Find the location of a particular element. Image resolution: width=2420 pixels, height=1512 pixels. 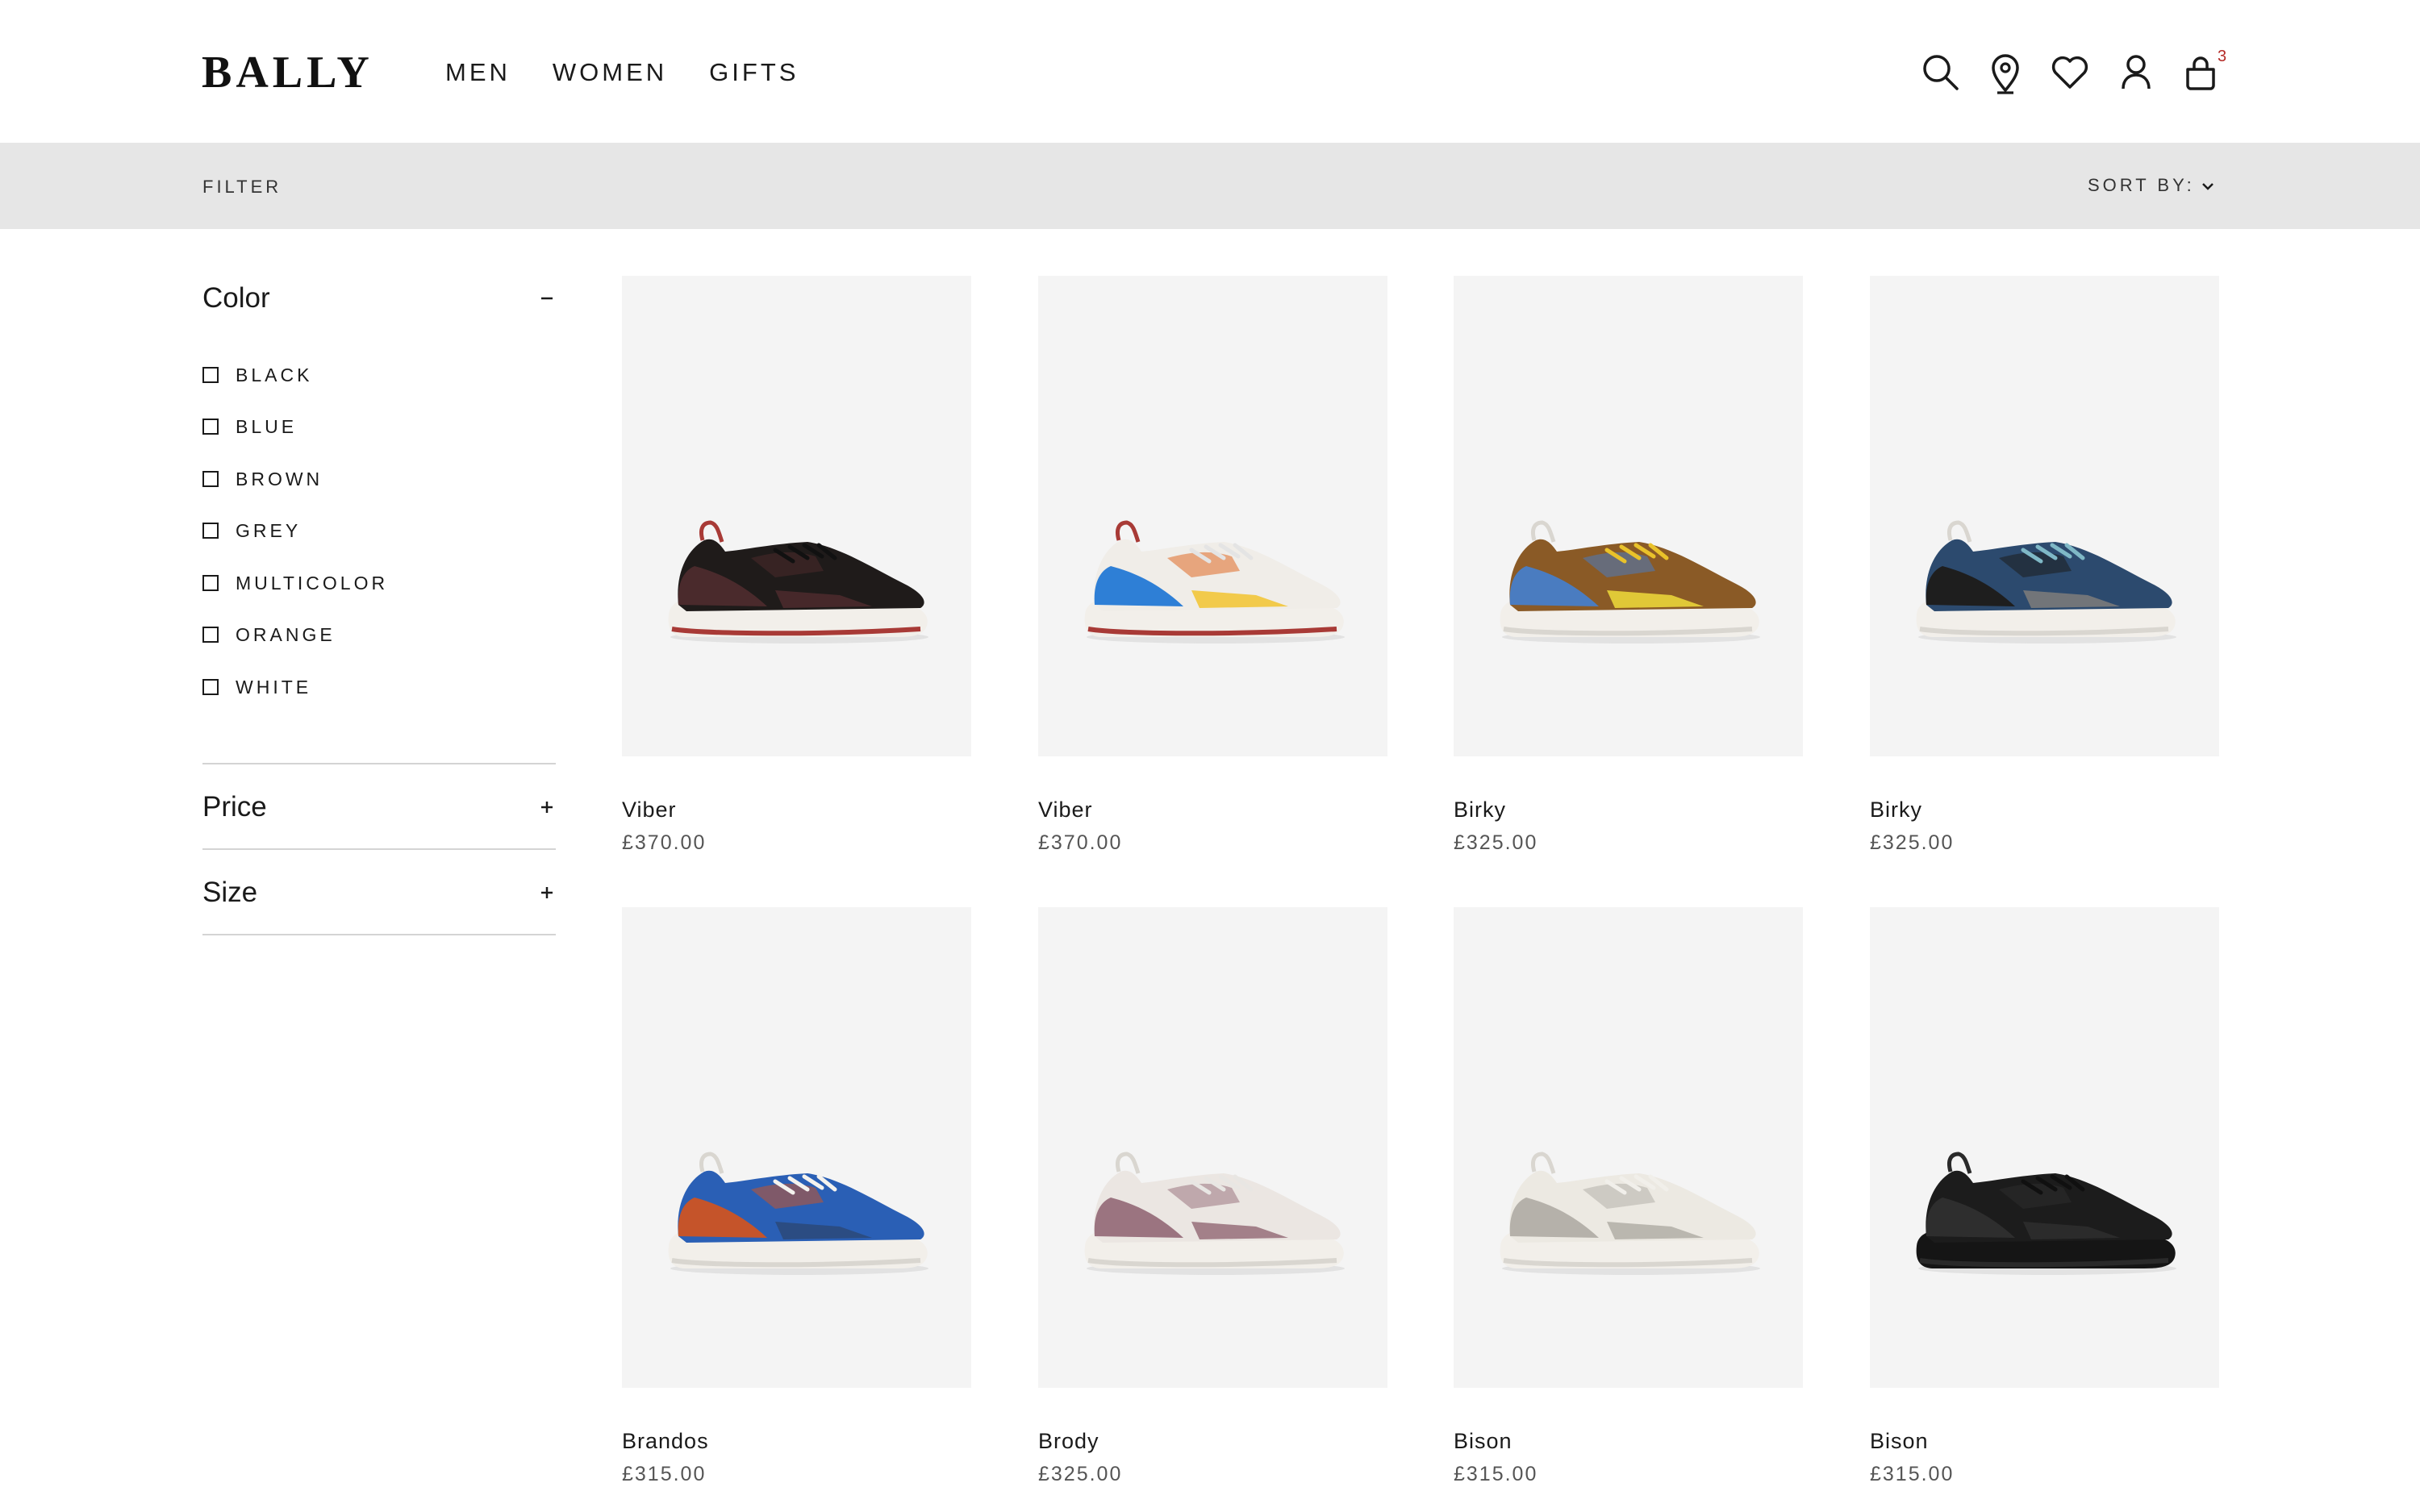

color-option-orange: ORANGE is located at coordinates (269, 634).